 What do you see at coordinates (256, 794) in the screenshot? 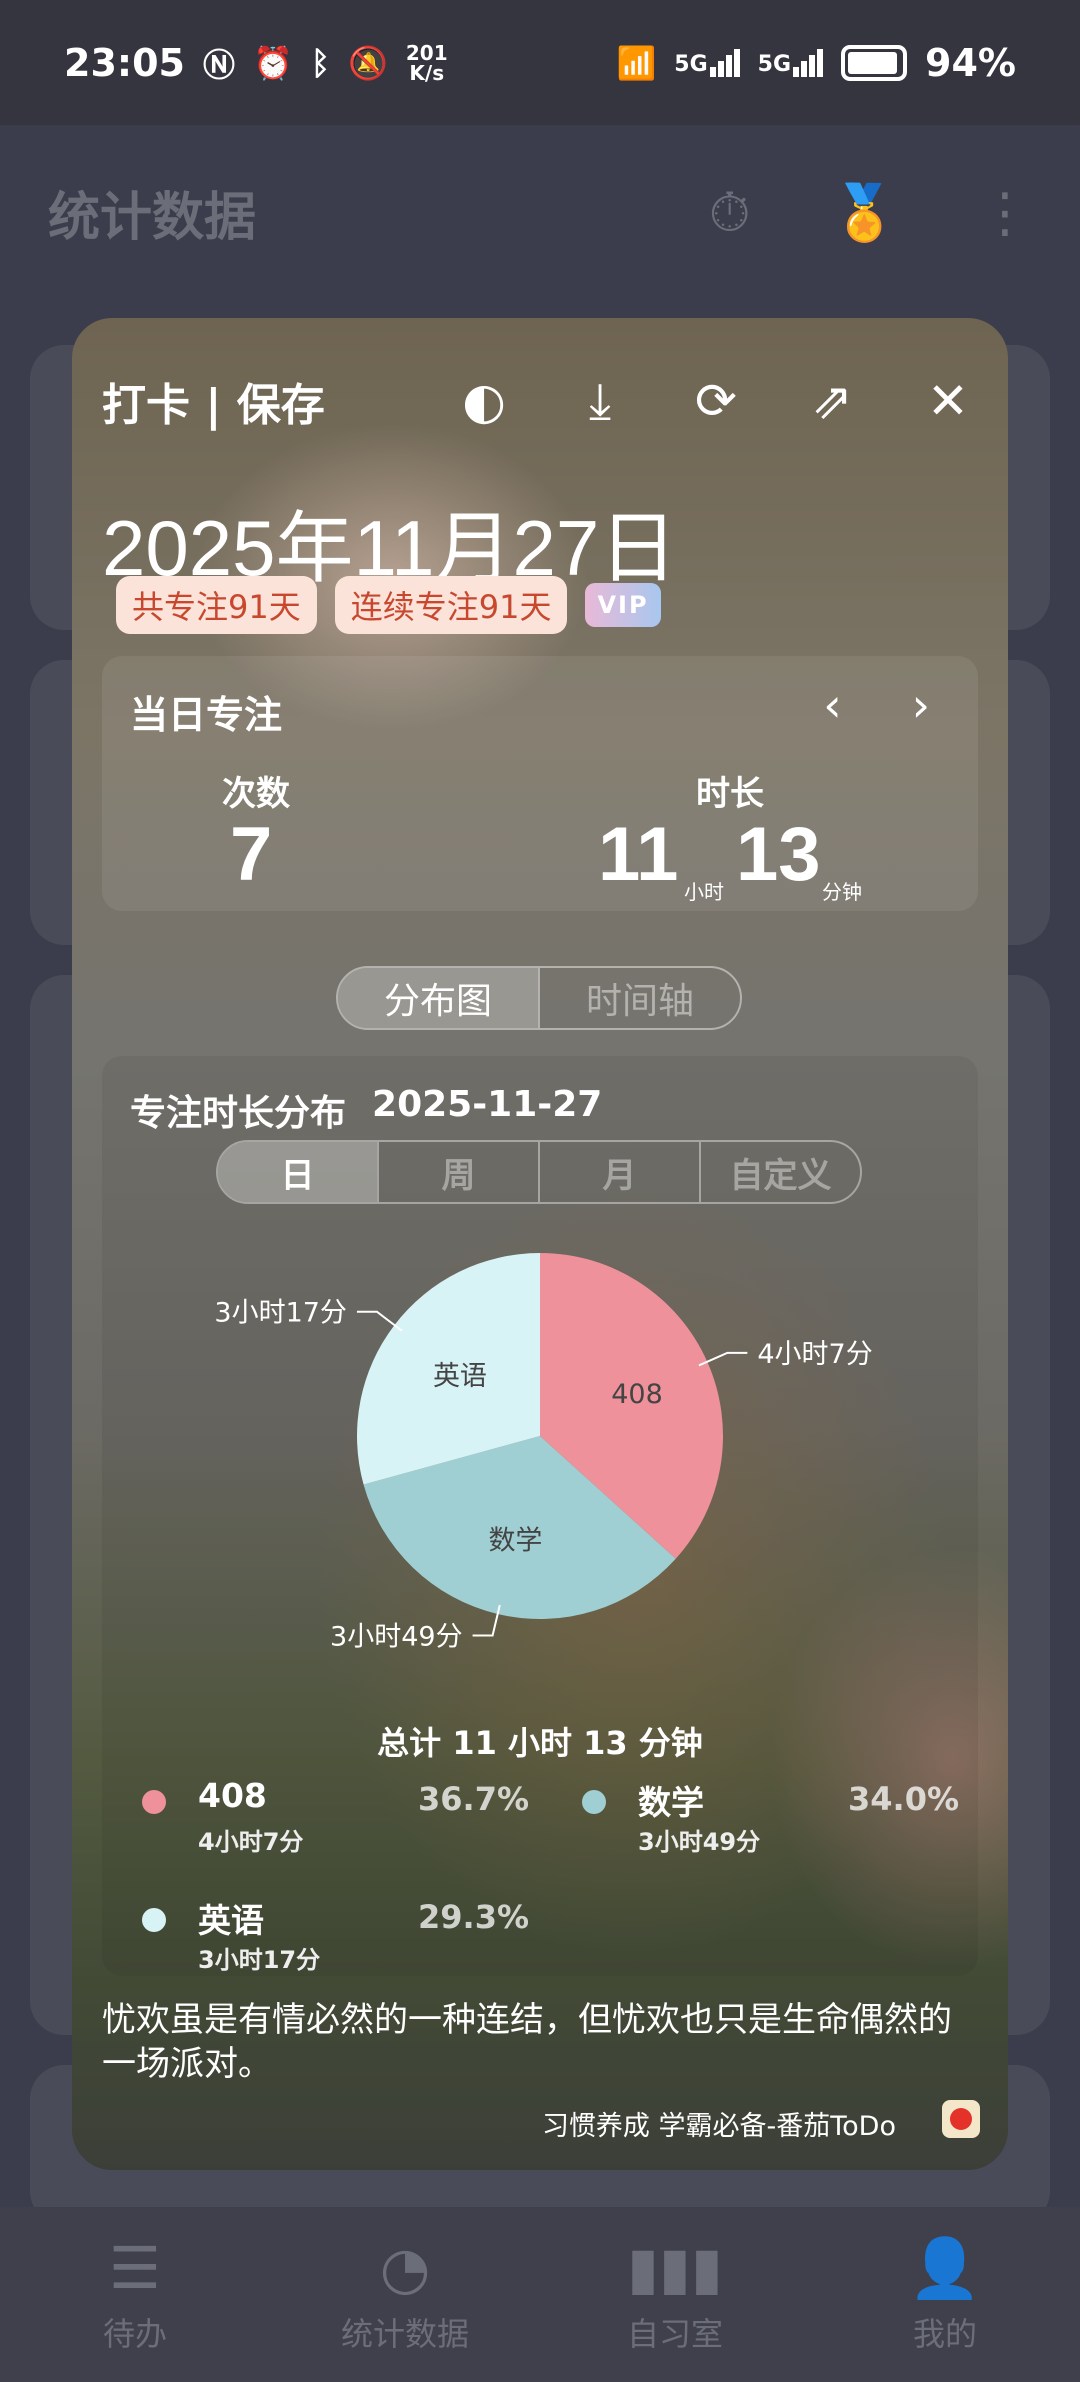
I see `count-label: 次数` at bounding box center [256, 794].